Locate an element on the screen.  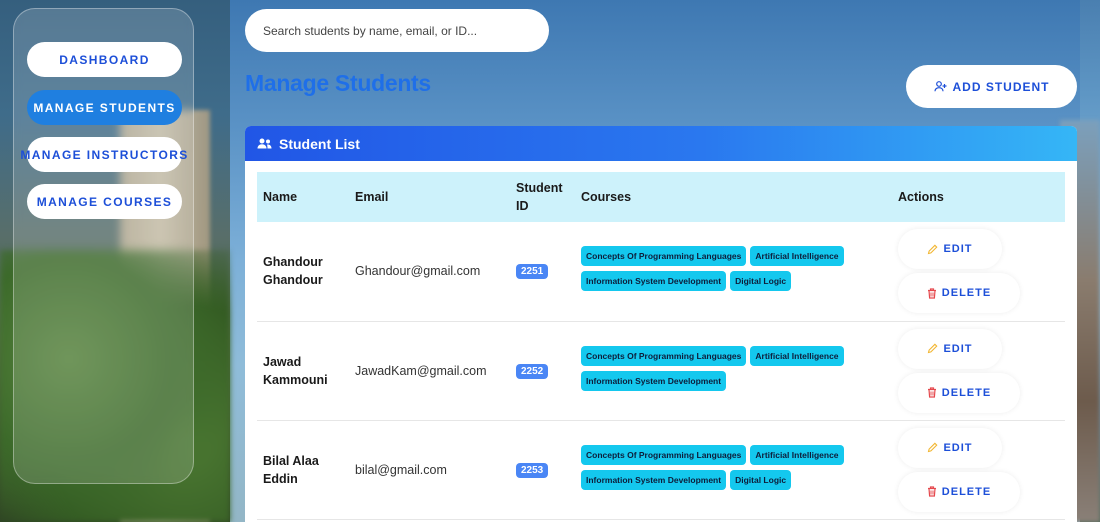
student-name-line2: Kammouni is located at coordinates (295, 379).